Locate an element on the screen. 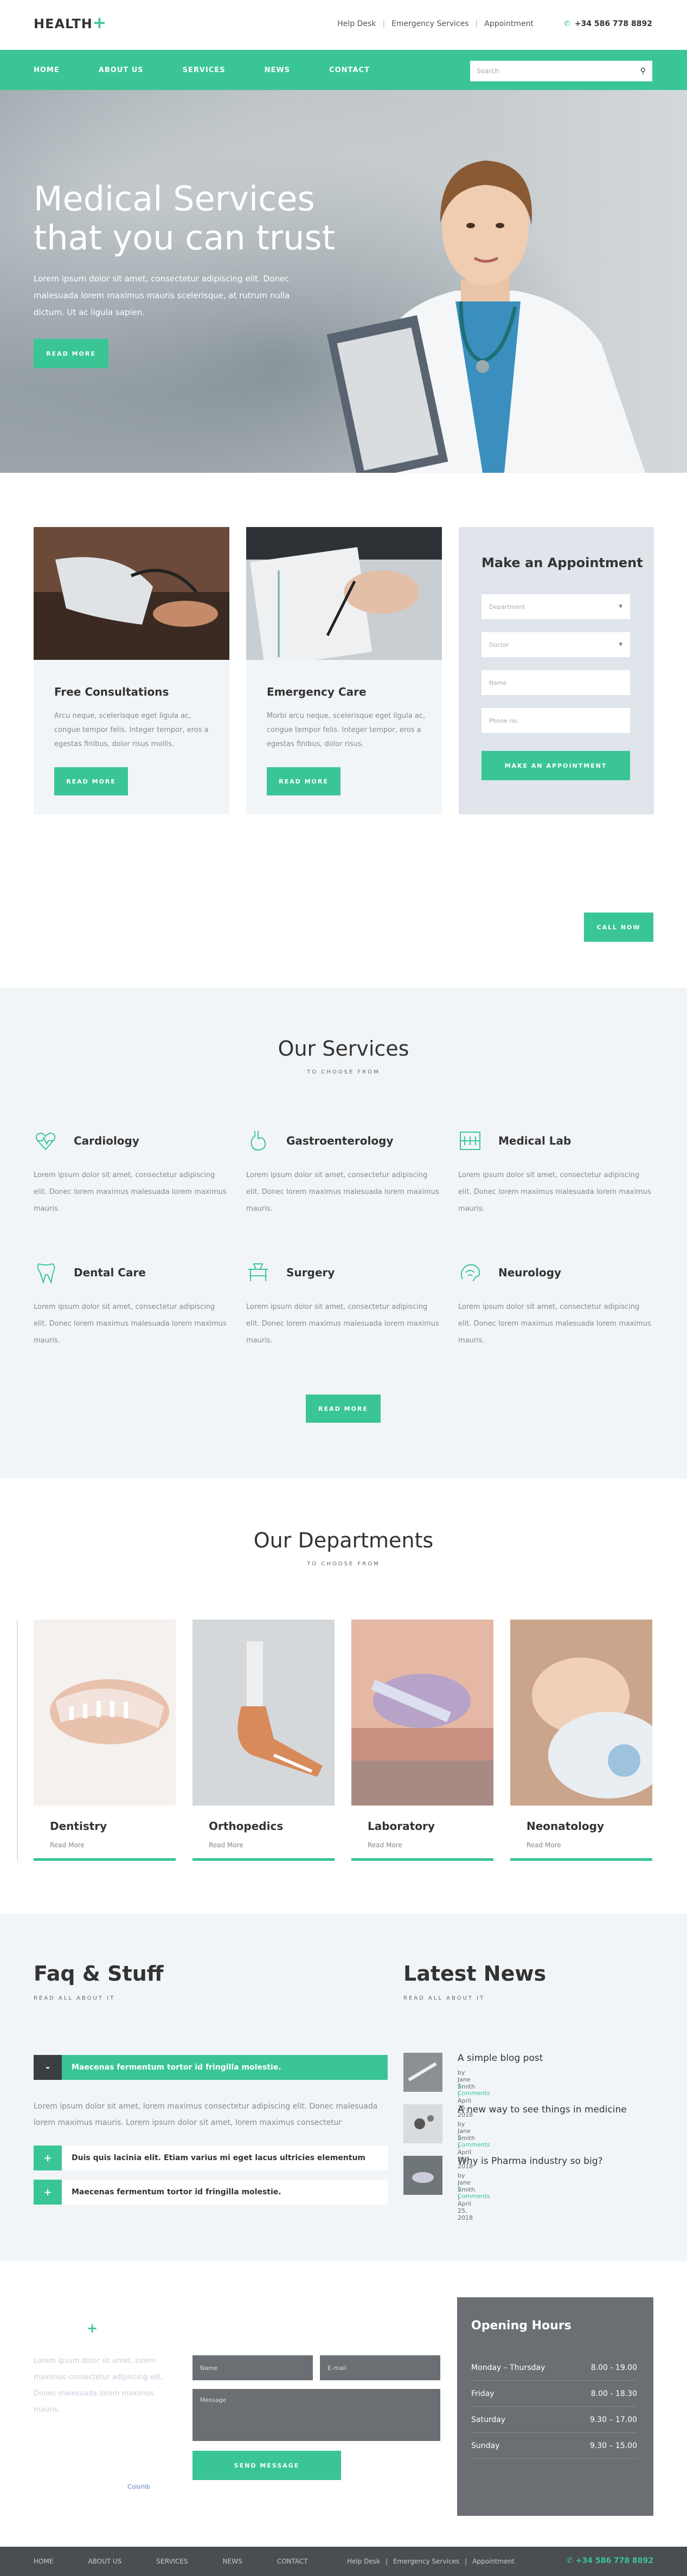 The image size is (687, 2576). search-input: Search ⚲ is located at coordinates (561, 71).